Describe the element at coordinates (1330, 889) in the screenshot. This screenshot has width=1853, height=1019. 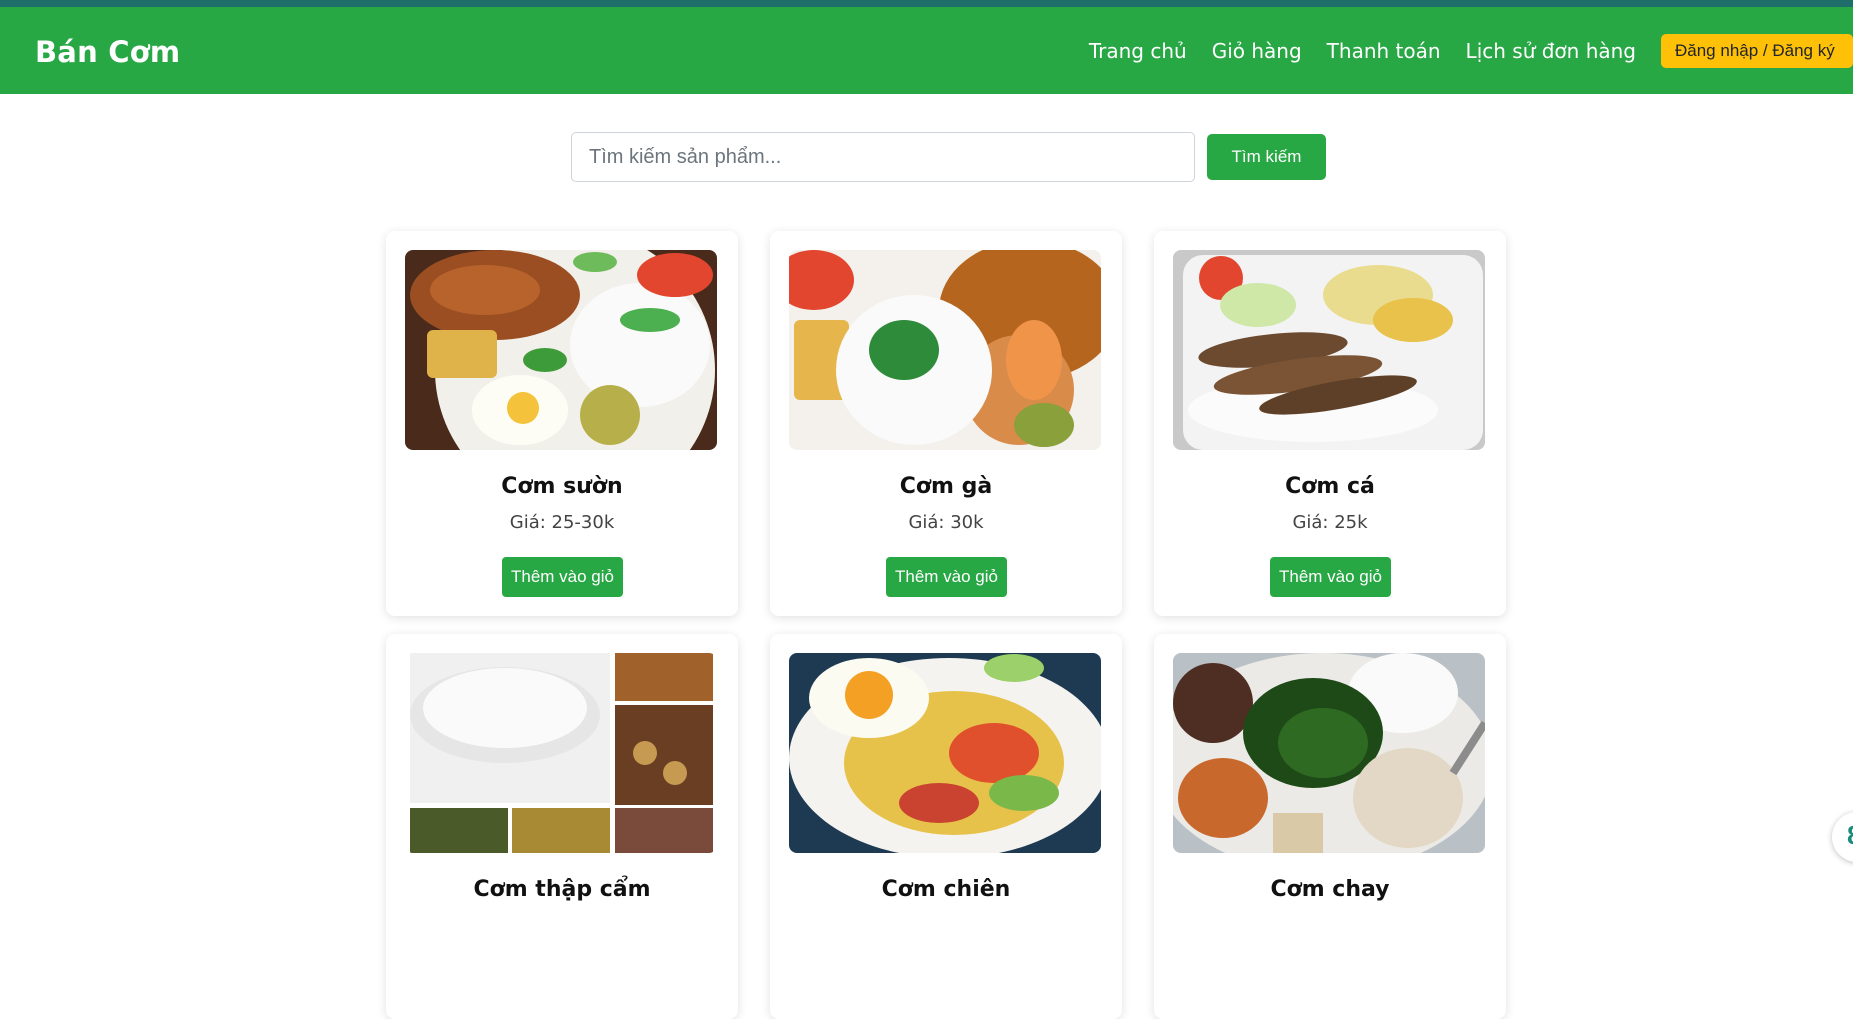
I see `product-name: Cơm chay` at that location.